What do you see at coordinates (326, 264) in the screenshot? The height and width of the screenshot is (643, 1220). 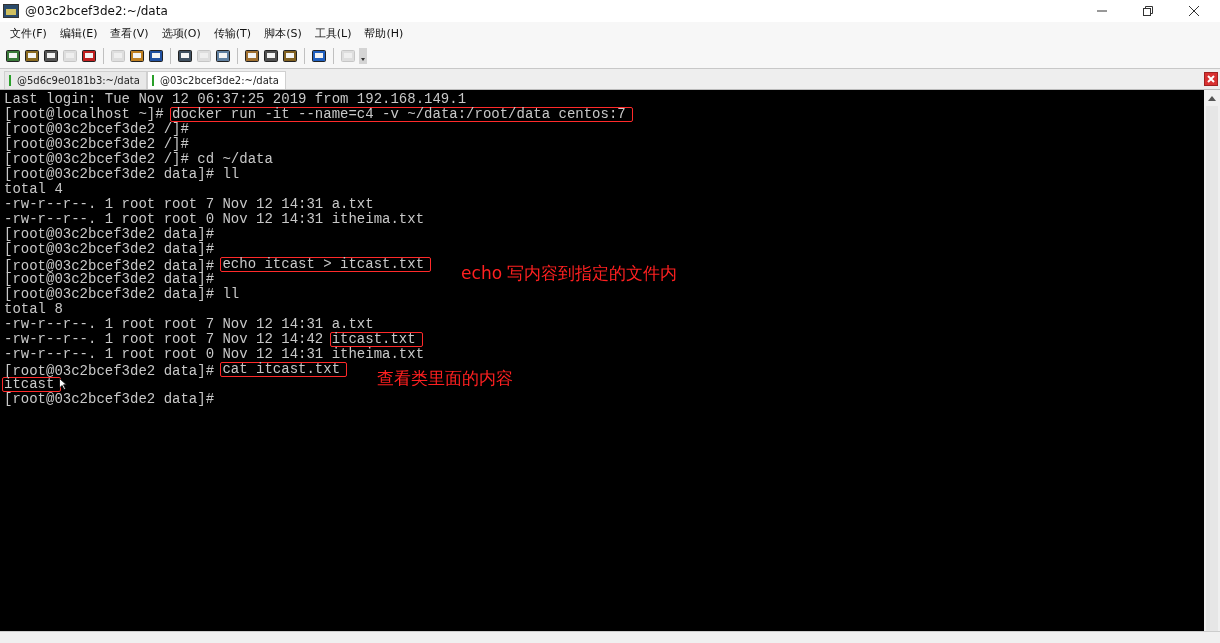 I see `highlighted-text: echo itcast > itcast.txt` at bounding box center [326, 264].